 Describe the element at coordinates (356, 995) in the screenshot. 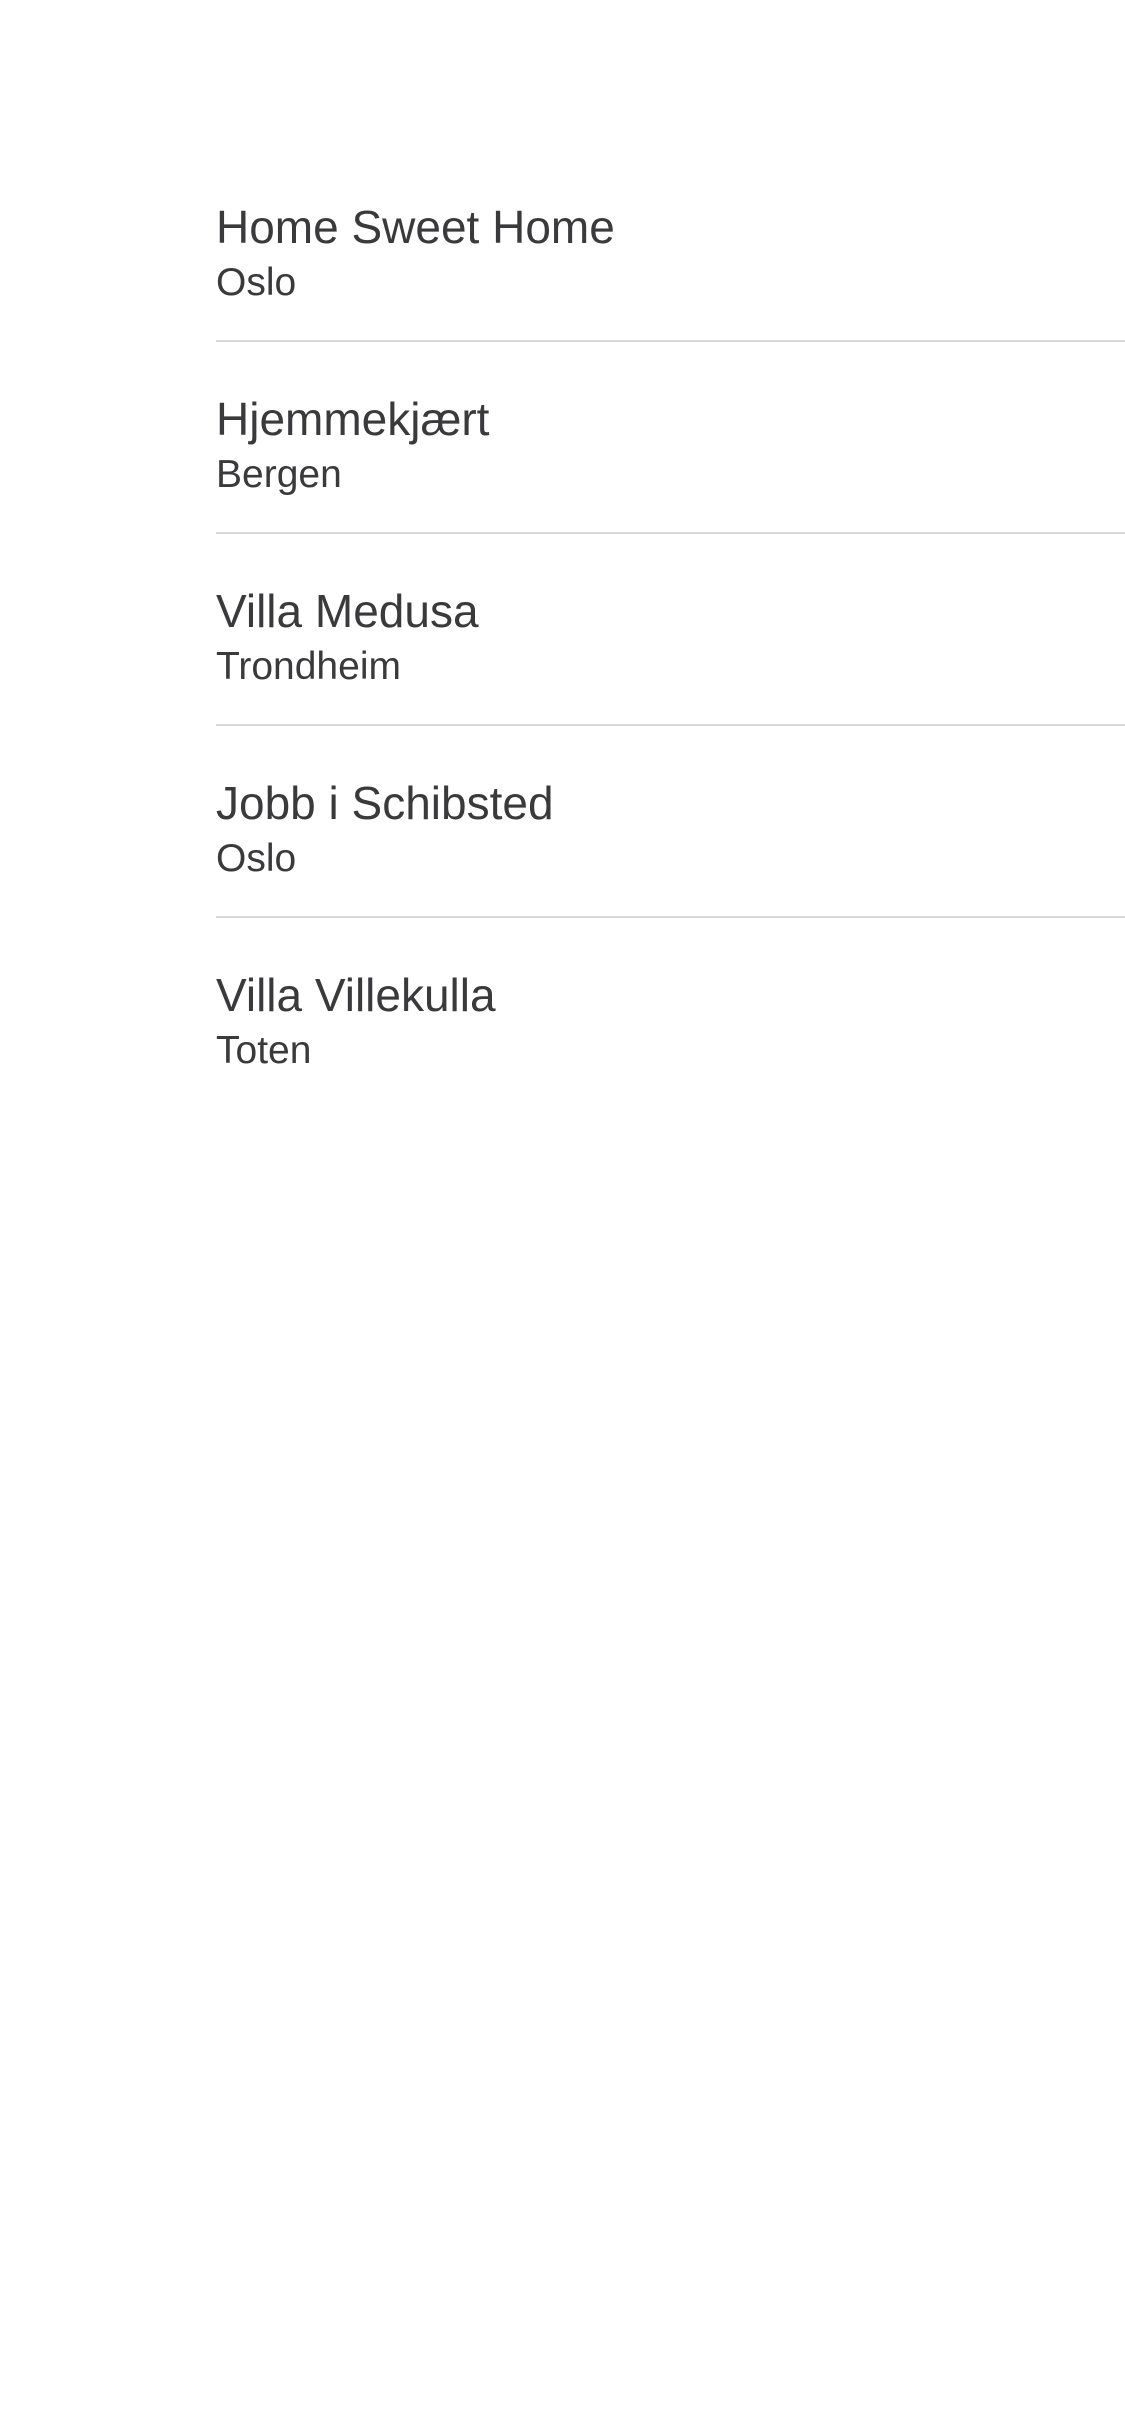

I see `list-item-title: Villa Villekulla` at that location.